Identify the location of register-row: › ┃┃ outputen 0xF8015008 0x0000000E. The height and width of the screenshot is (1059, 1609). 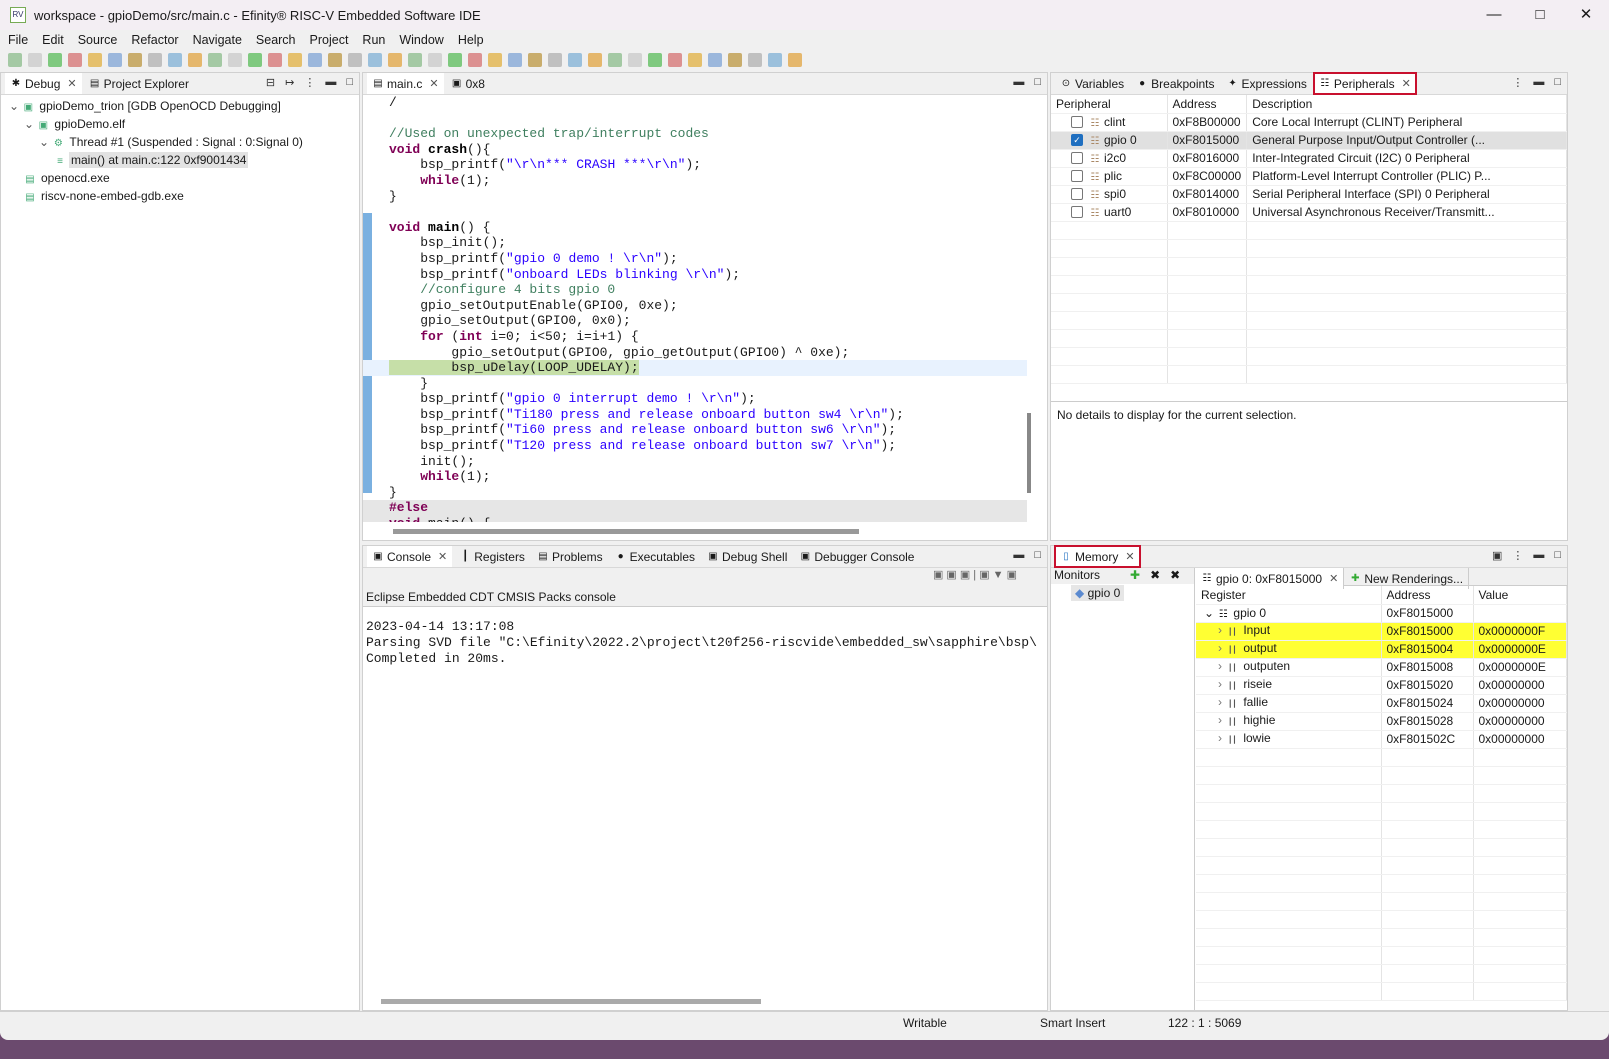
(1381, 667).